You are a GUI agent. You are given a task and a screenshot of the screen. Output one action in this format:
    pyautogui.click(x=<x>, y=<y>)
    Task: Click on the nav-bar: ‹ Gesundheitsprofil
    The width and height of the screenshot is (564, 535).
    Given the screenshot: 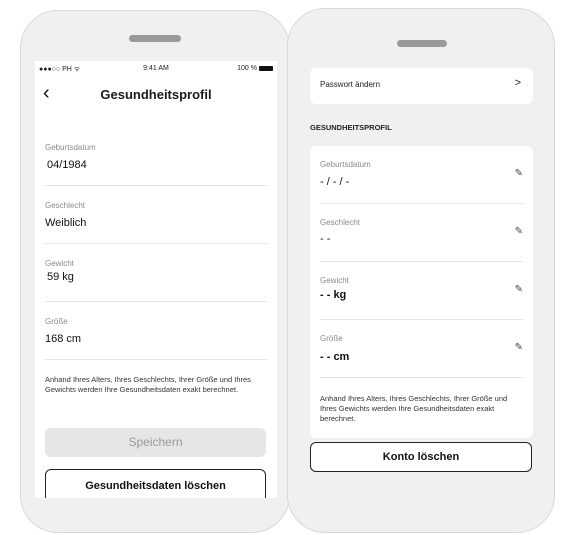 What is the action you would take?
    pyautogui.click(x=156, y=95)
    